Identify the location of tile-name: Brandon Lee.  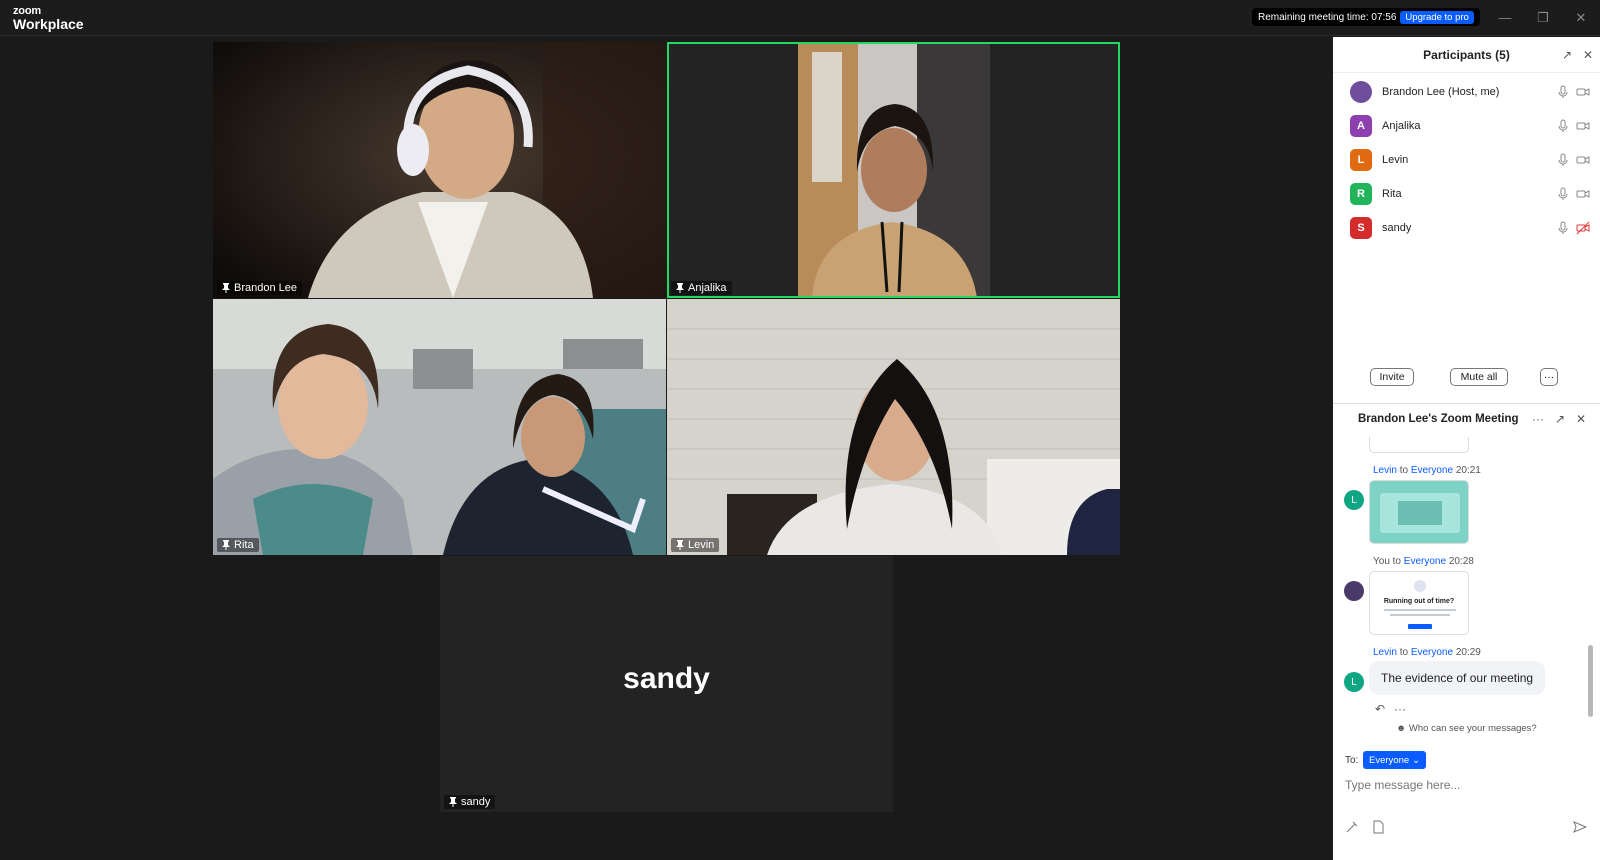
(265, 288).